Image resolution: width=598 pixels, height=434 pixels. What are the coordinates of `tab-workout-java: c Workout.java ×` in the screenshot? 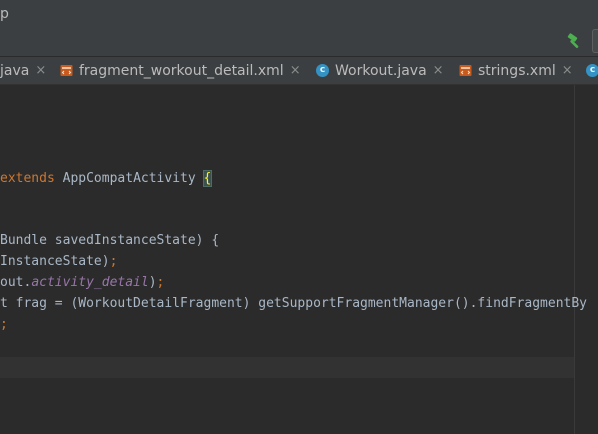 It's located at (380, 70).